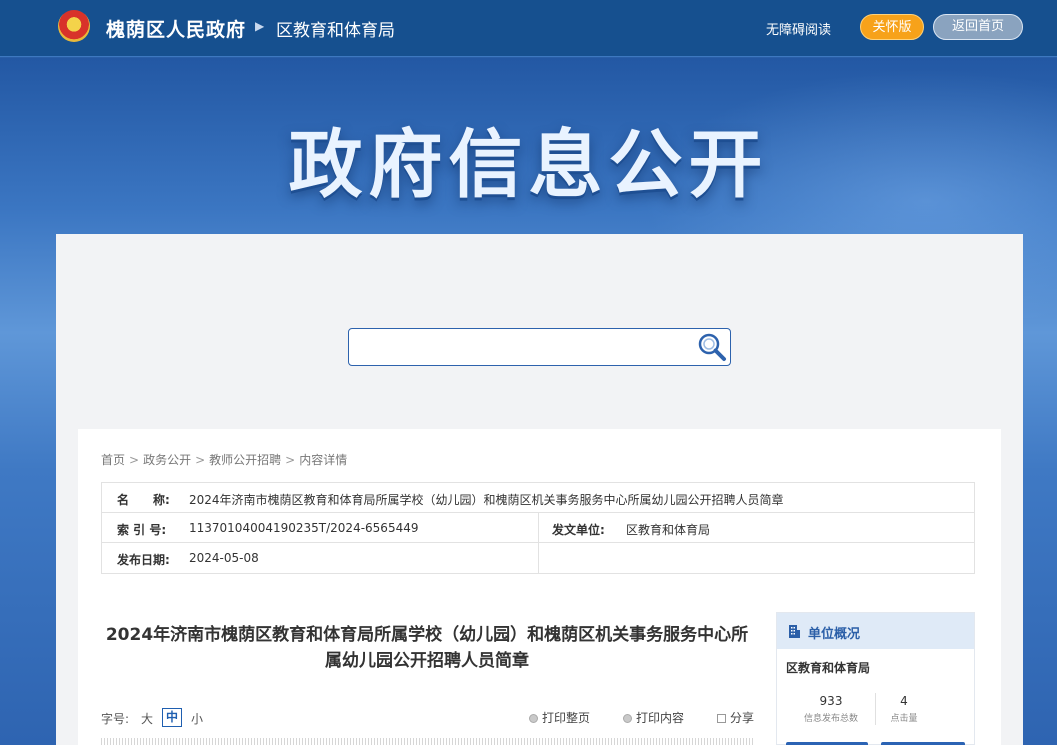 The height and width of the screenshot is (745, 1057). What do you see at coordinates (113, 460) in the screenshot?
I see `breadcrumb-home: 首页` at bounding box center [113, 460].